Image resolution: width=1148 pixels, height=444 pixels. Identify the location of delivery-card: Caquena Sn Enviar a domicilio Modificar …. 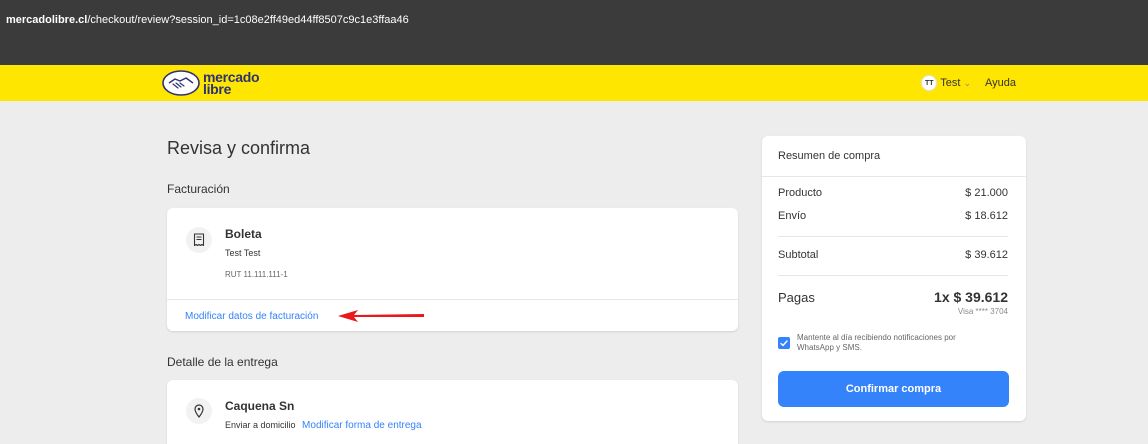
(452, 412).